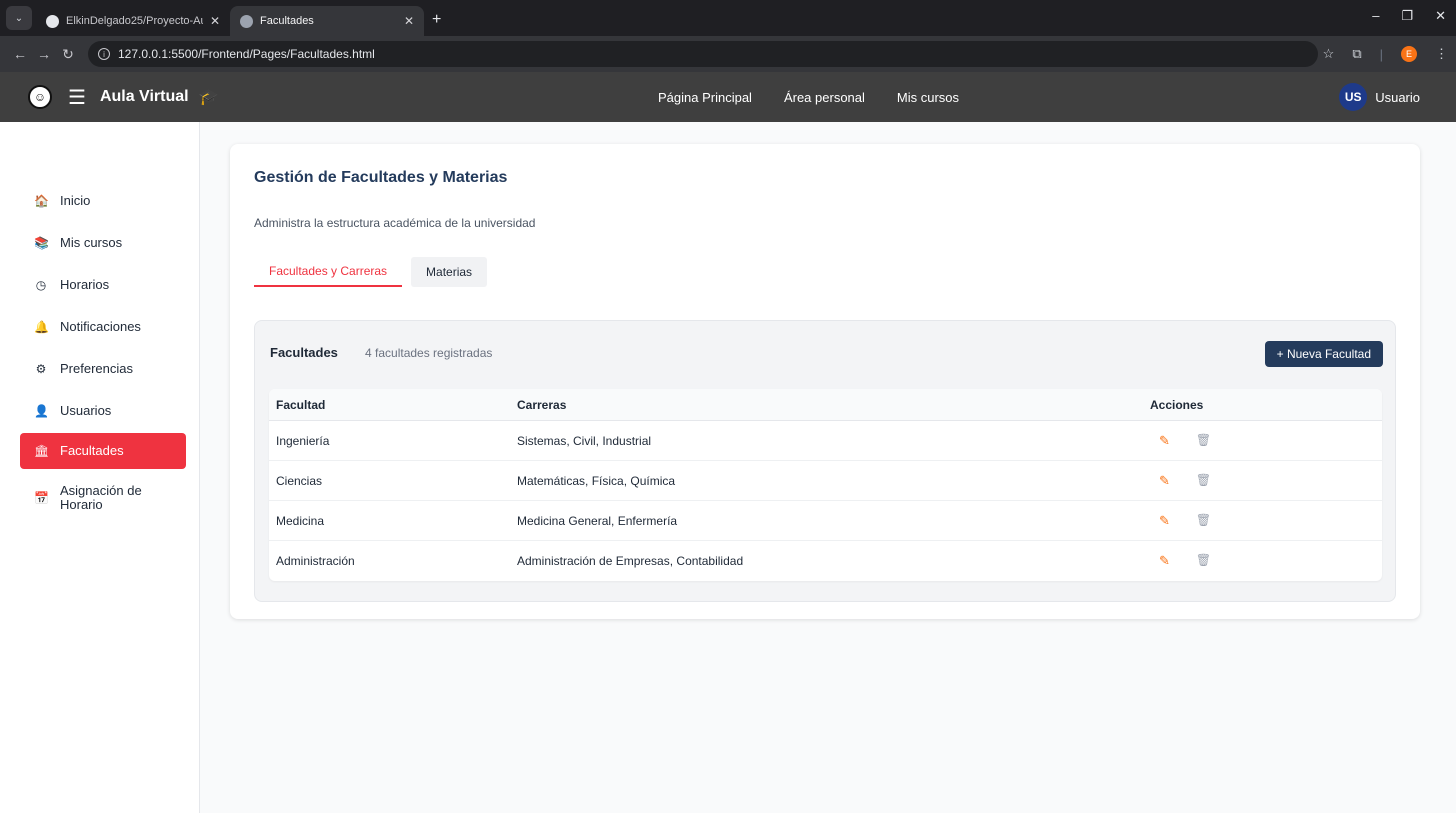  Describe the element at coordinates (328, 272) in the screenshot. I see `tab-facultades-carreras: Facultades y Carreras` at that location.